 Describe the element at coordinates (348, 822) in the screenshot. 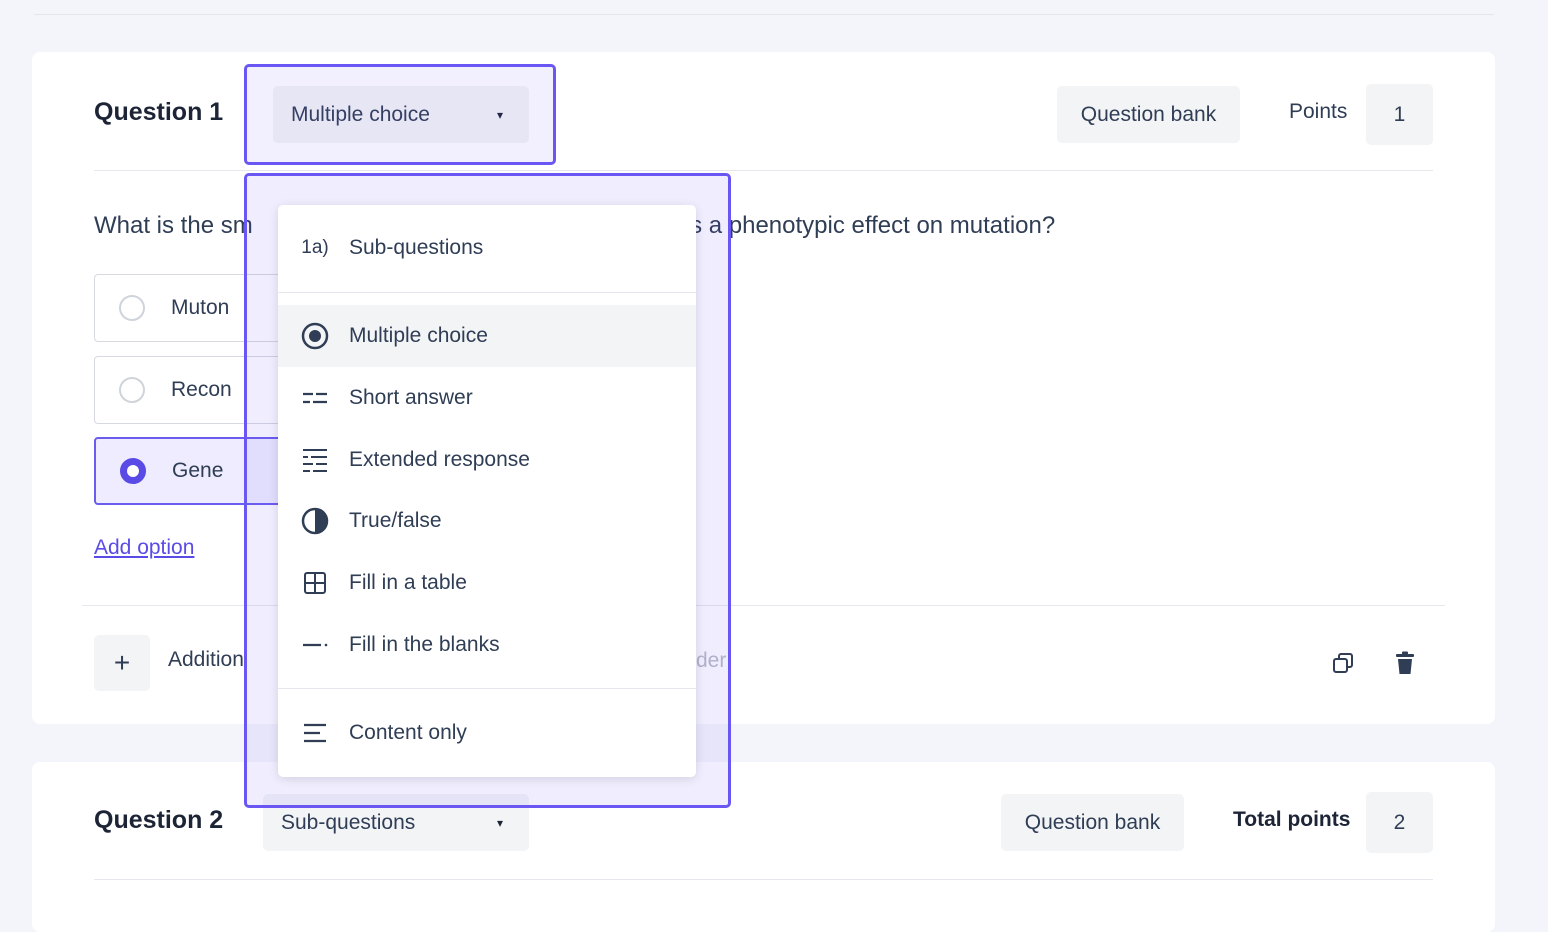

I see `question-type-value: Sub-questions` at that location.